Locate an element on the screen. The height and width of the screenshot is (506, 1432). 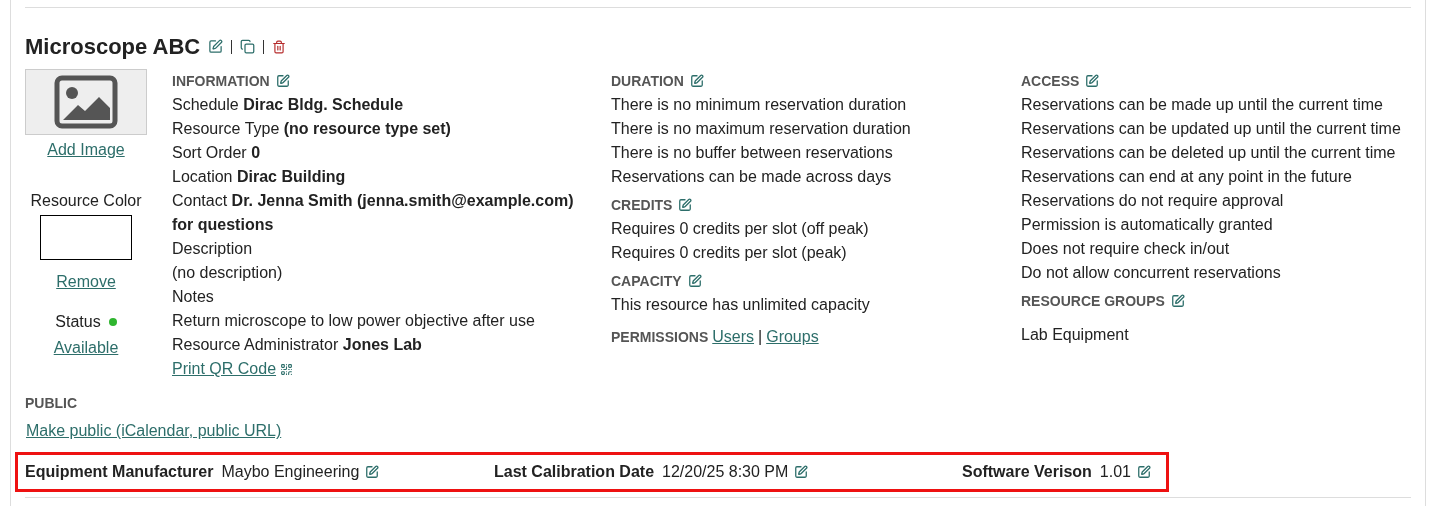
section-heading: PUBLIC is located at coordinates (51, 403).